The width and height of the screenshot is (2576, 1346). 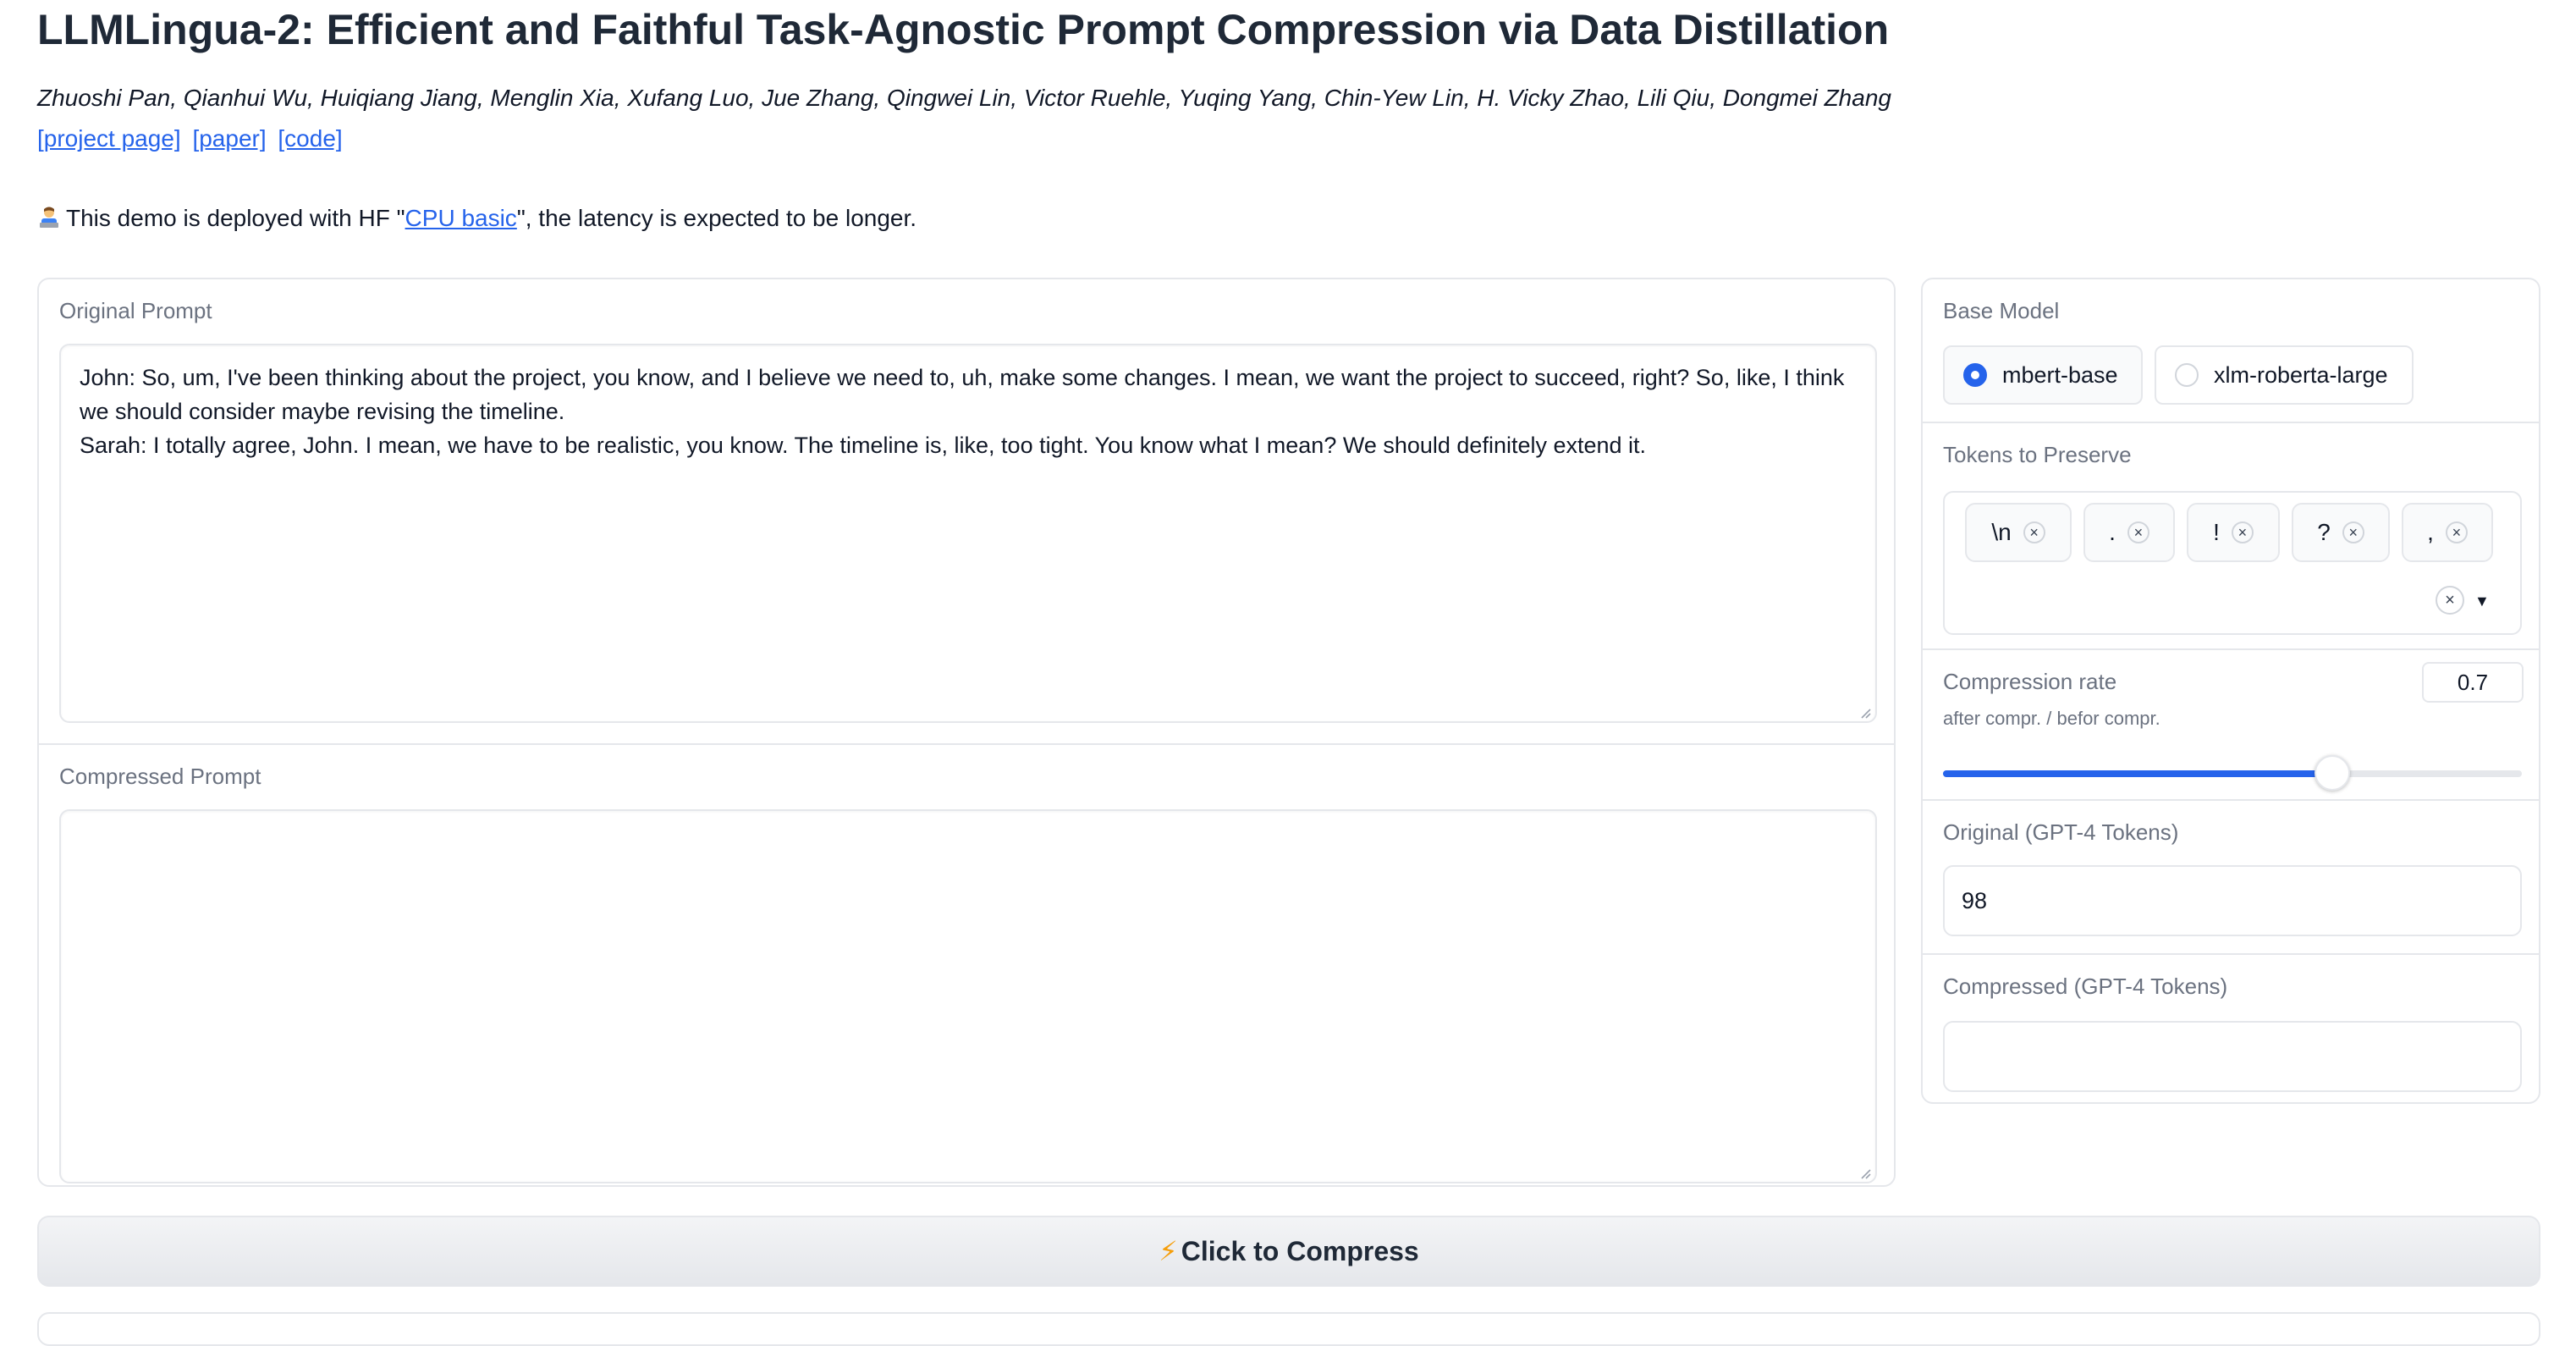 I want to click on compression-rate-label: Compression rate, so click(x=2030, y=682).